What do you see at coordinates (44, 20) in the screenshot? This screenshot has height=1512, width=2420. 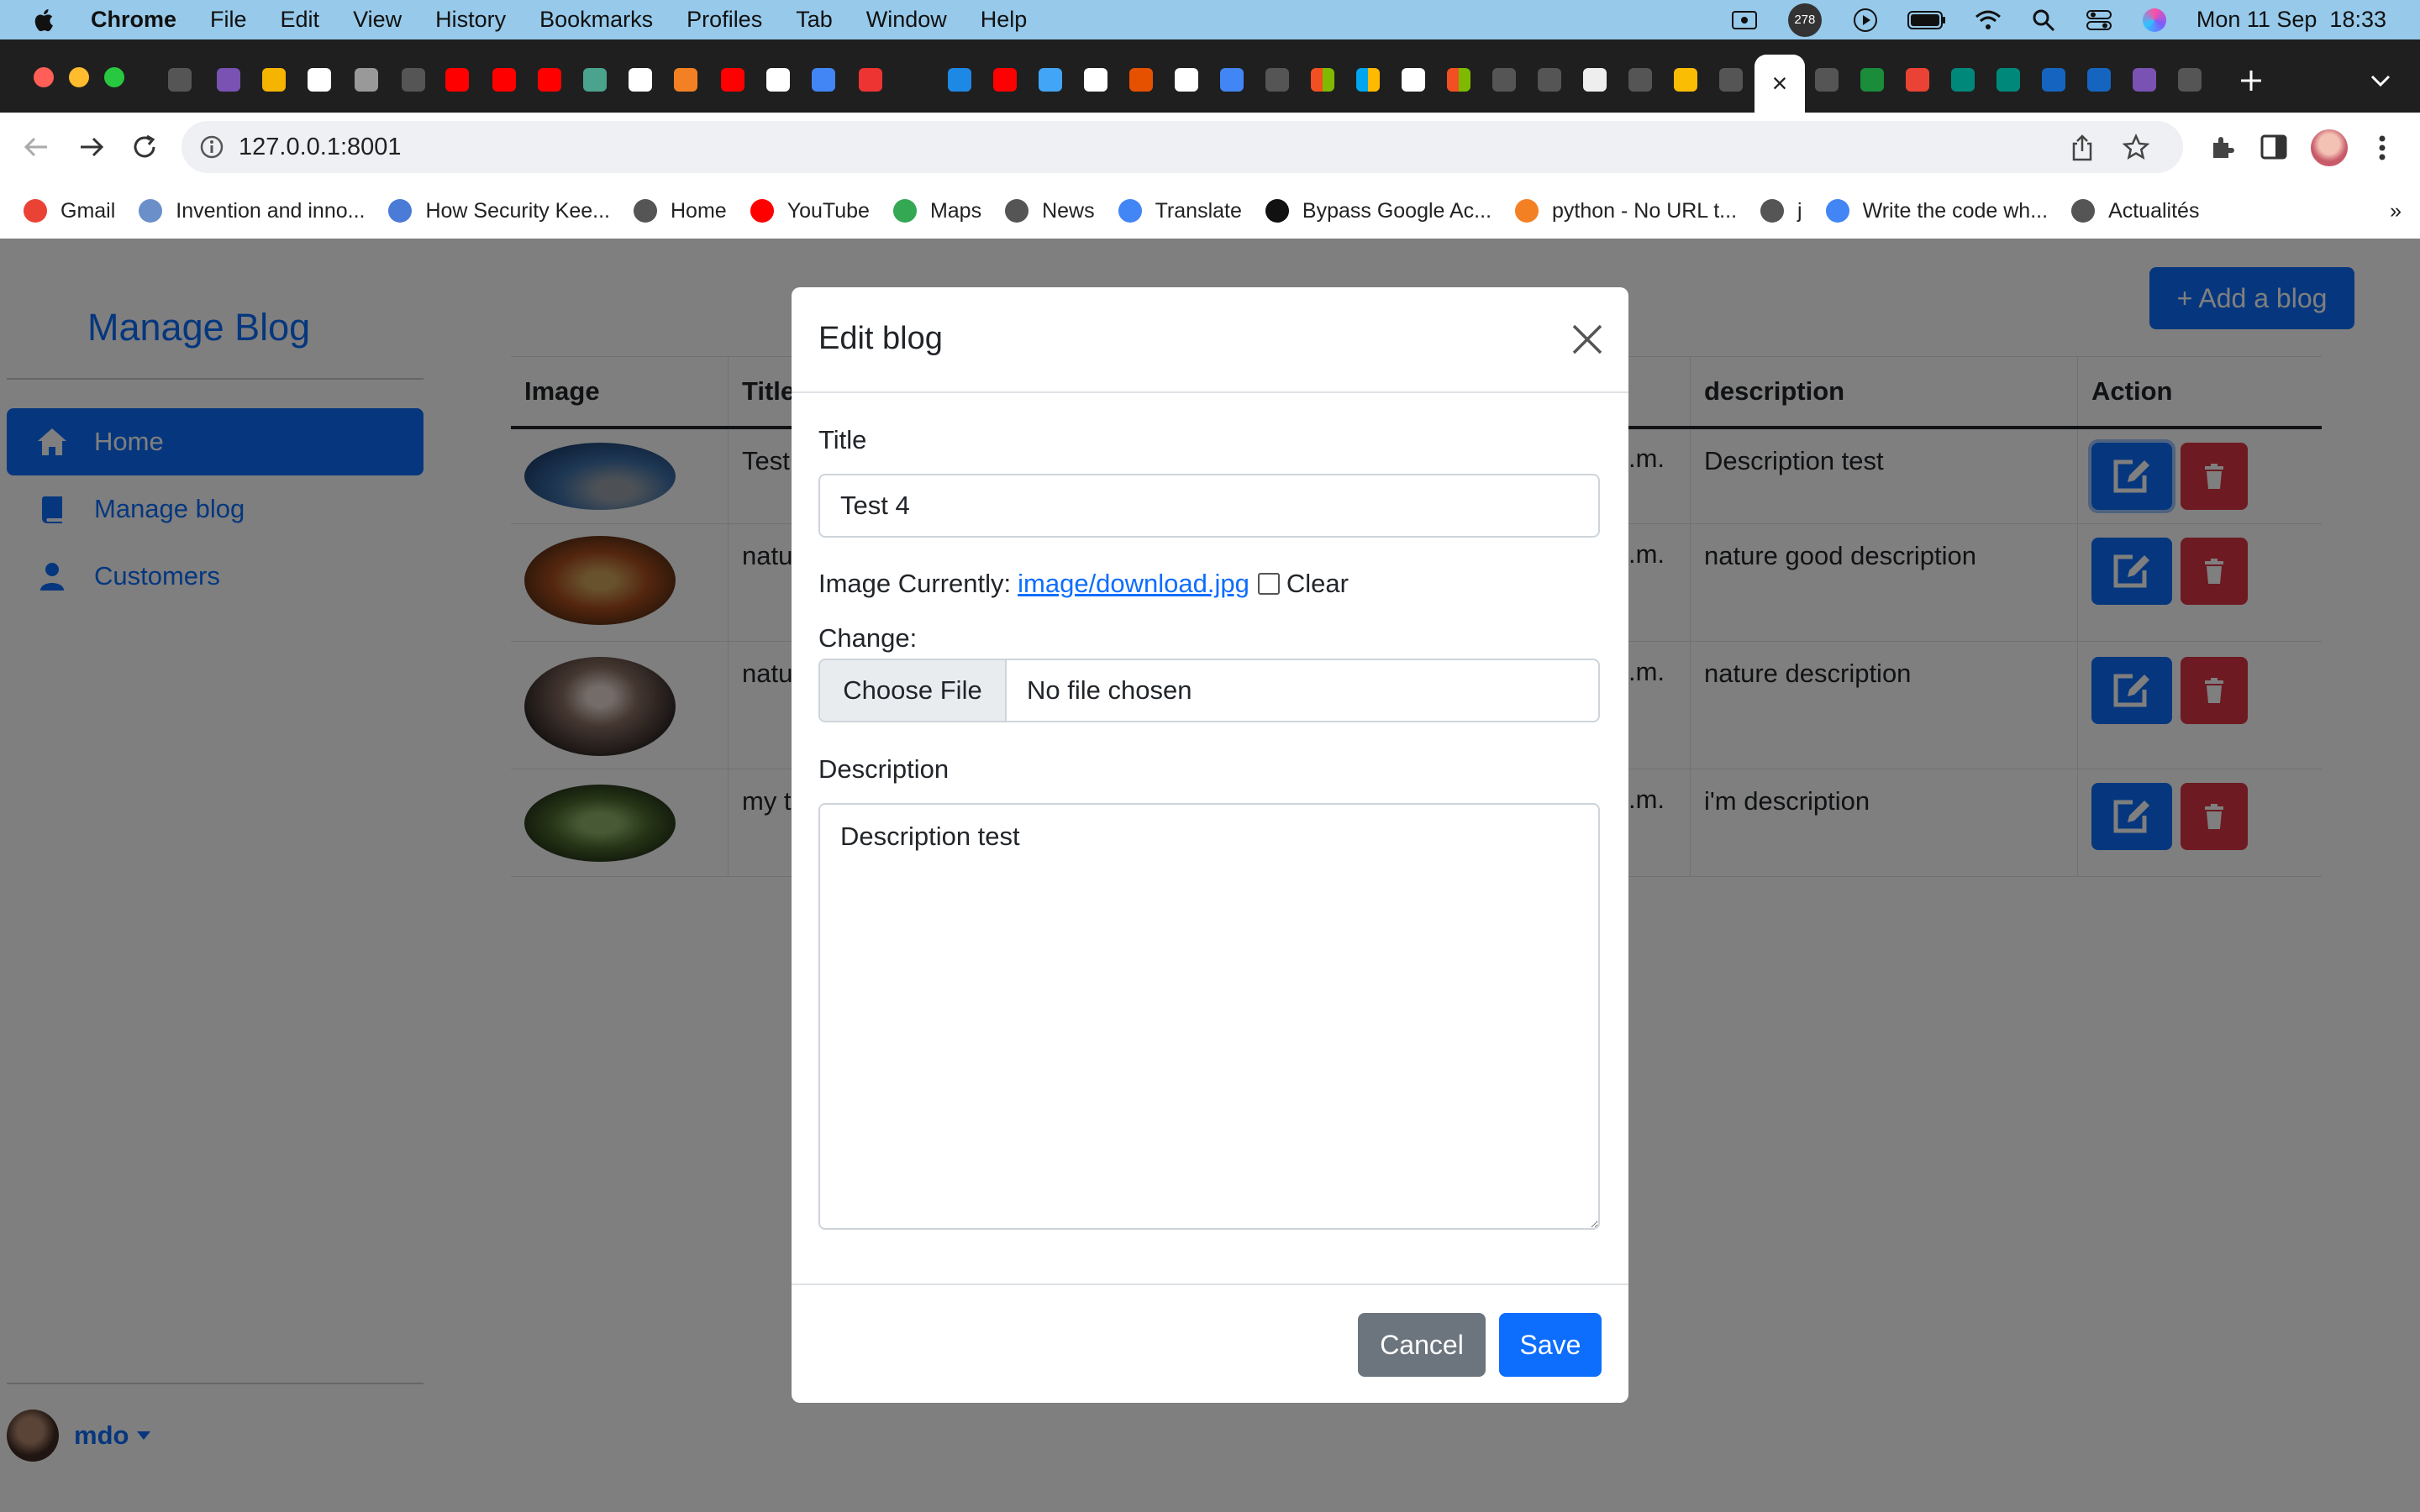 I see `apple-icon` at bounding box center [44, 20].